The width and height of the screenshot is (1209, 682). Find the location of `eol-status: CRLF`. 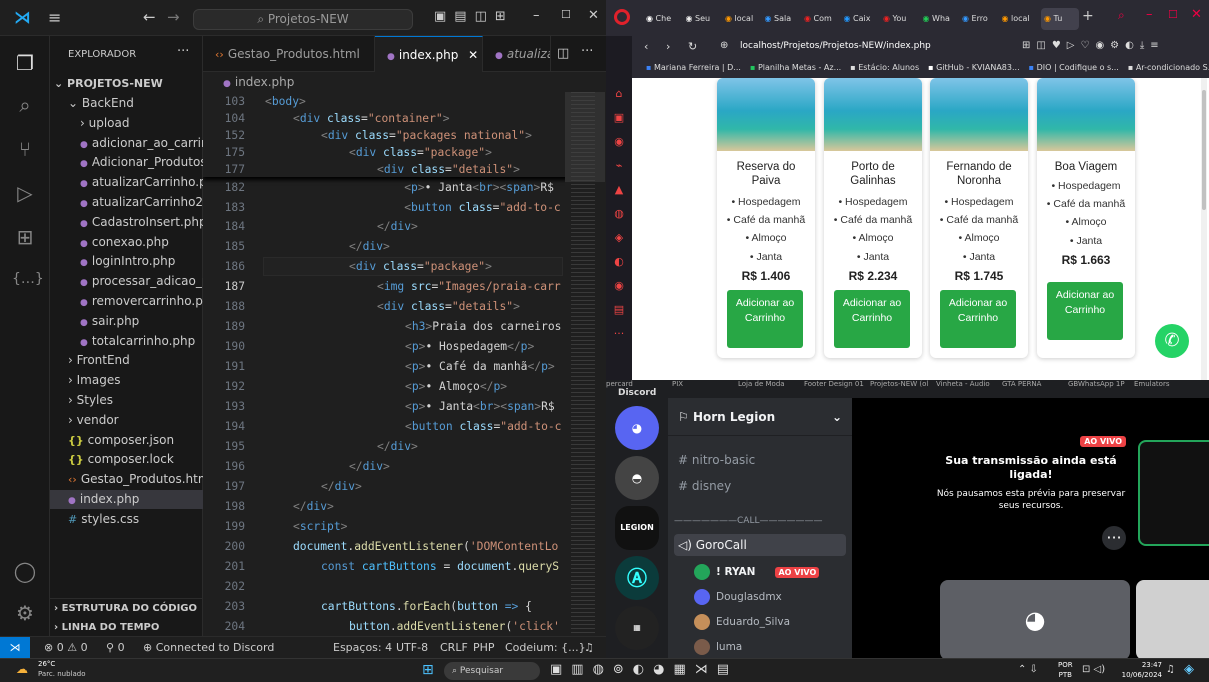

eol-status: CRLF is located at coordinates (454, 648).